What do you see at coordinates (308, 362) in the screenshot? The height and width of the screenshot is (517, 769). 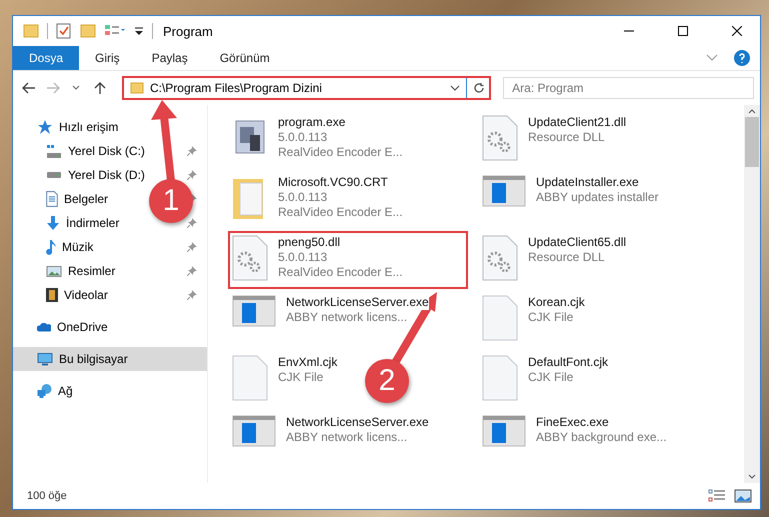 I see `file-name: EnvXml.cjk` at bounding box center [308, 362].